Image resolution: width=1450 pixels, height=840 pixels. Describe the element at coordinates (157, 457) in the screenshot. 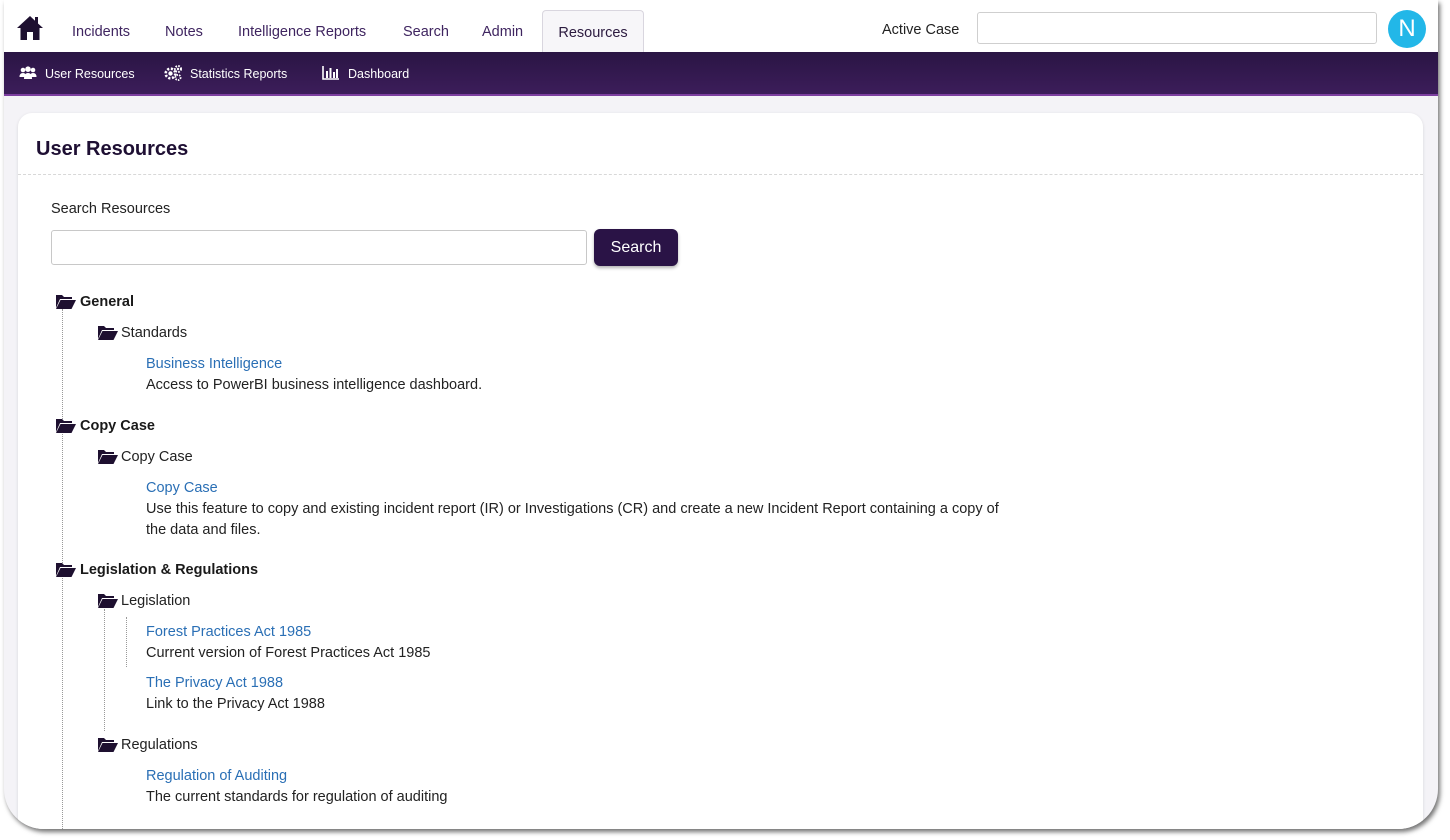

I see `subfolder-copy-case: Copy Case` at that location.